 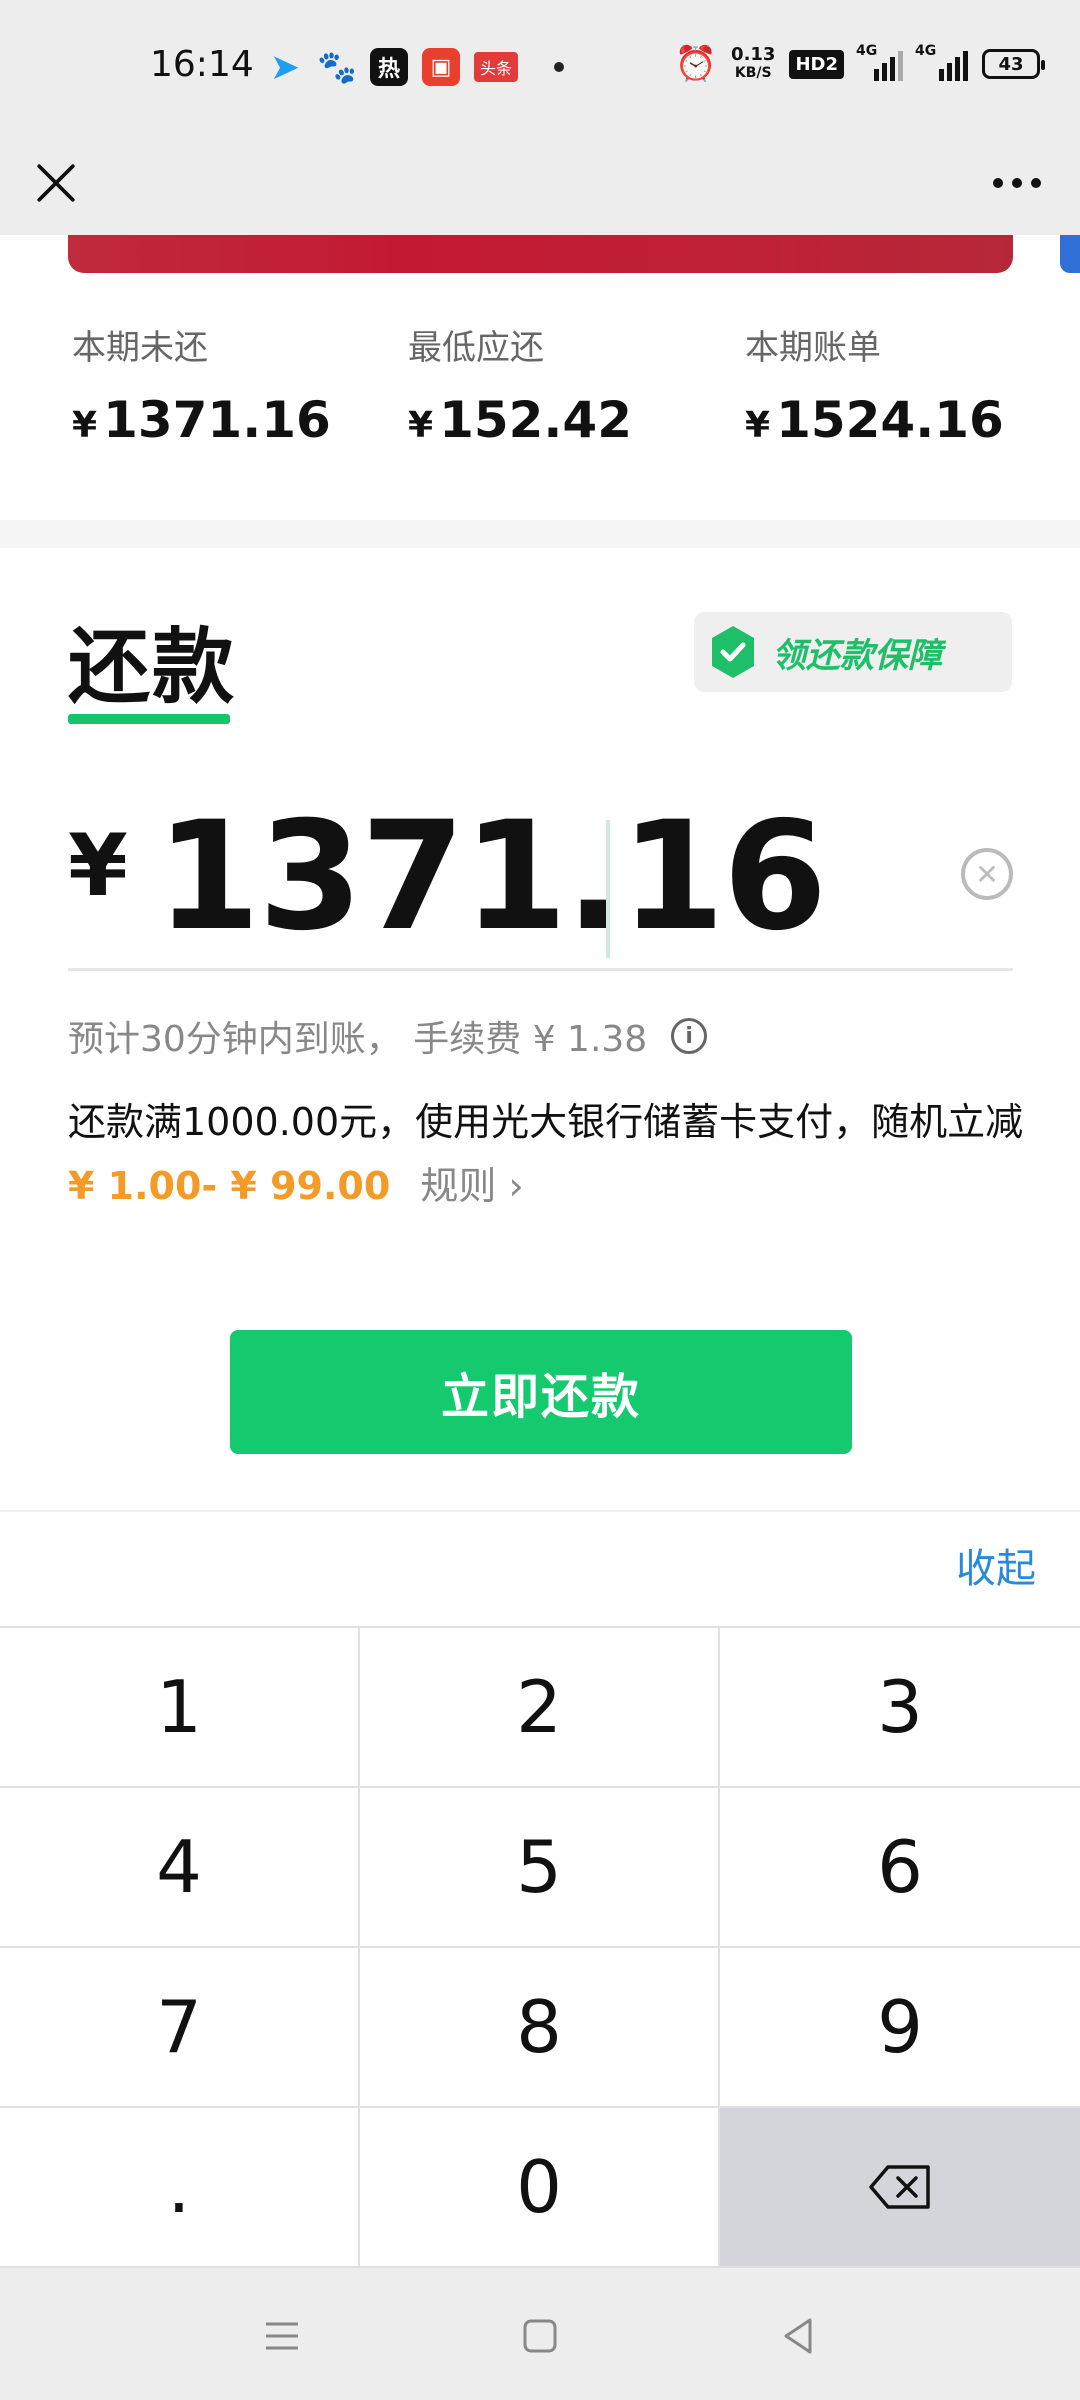 What do you see at coordinates (541, 1392) in the screenshot?
I see `pay-now-button: 立即还款` at bounding box center [541, 1392].